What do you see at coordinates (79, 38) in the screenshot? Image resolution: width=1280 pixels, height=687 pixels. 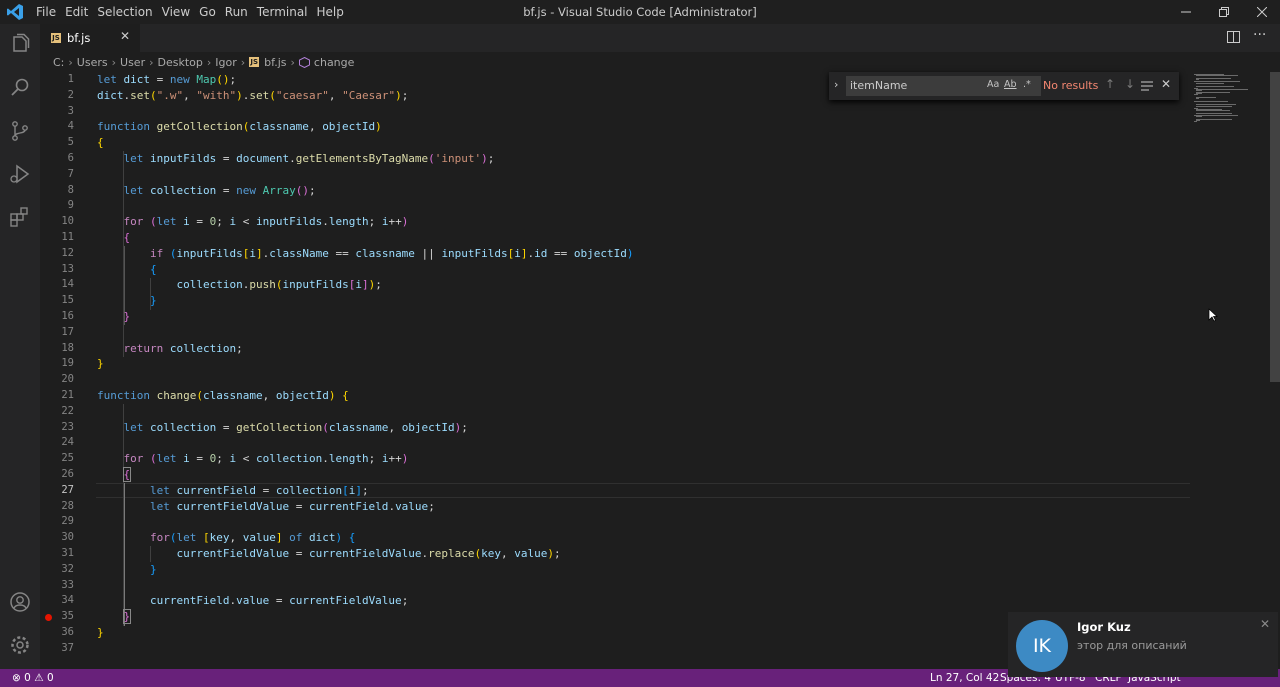 I see `tab-label: bf.js` at bounding box center [79, 38].